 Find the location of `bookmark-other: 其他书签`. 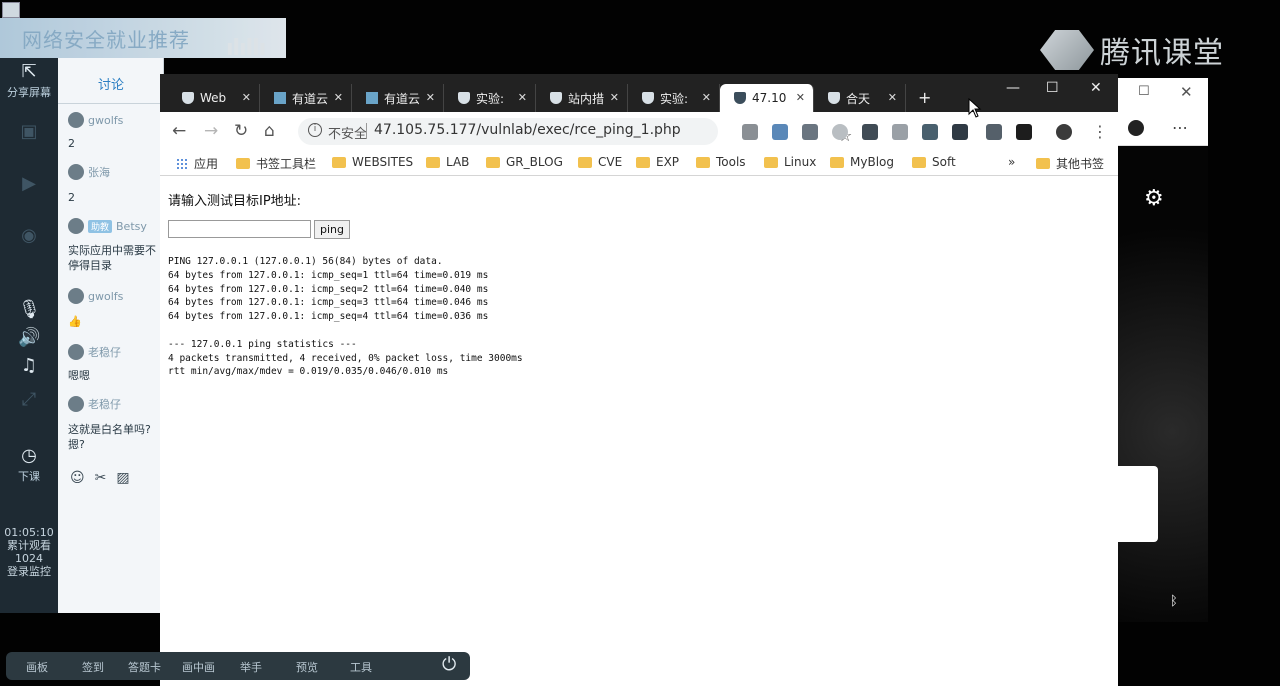

bookmark-other: 其他书签 is located at coordinates (1070, 163).